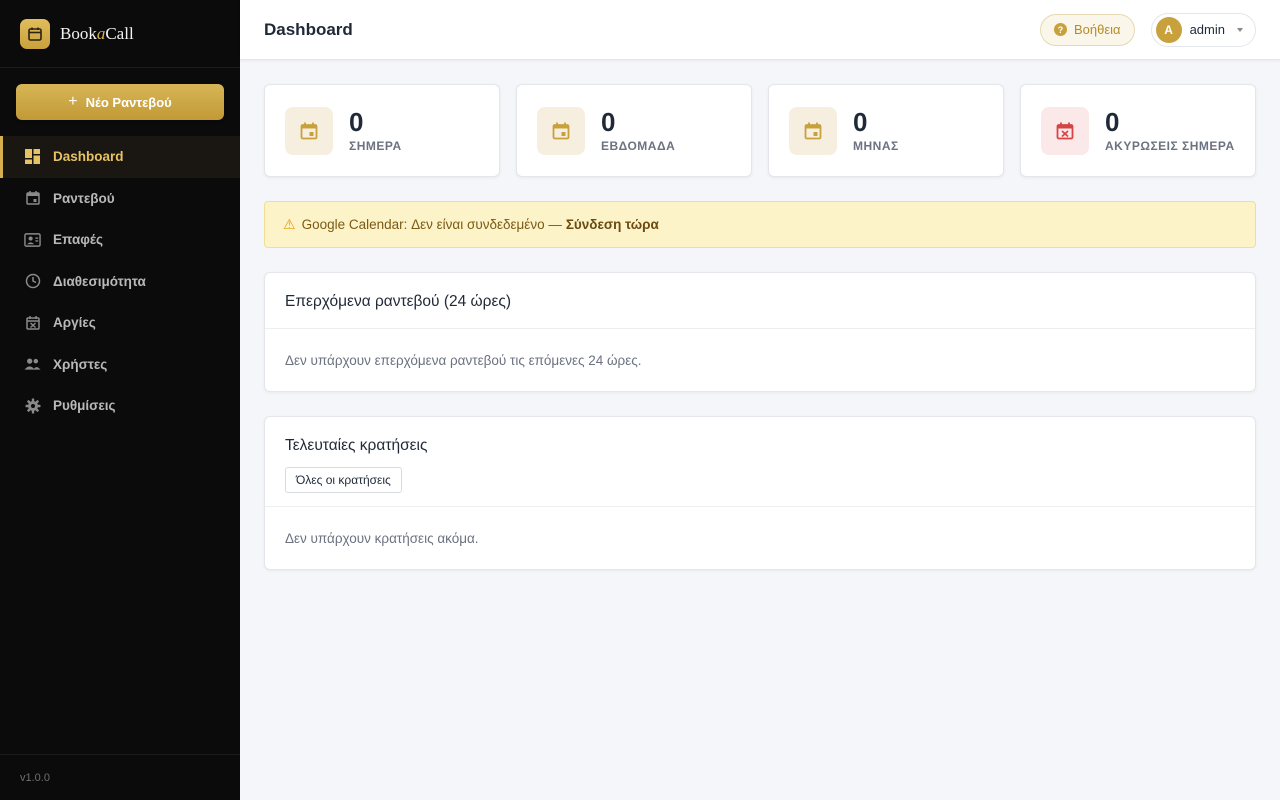  Describe the element at coordinates (1148, 29) in the screenshot. I see `top-bar-actions: ? Βοήθεια A admin` at that location.